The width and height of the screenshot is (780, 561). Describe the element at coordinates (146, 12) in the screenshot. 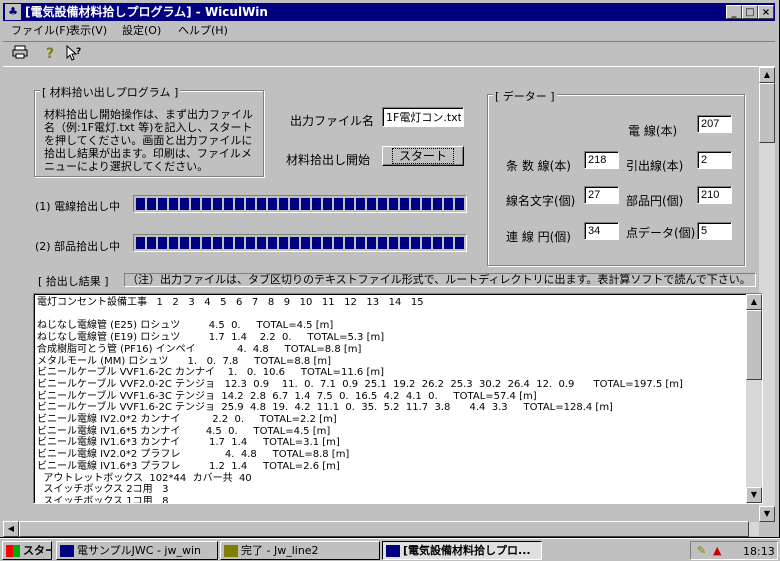

I see `window-title: [電気設備材料拾しプログラム] - WiculWin` at that location.